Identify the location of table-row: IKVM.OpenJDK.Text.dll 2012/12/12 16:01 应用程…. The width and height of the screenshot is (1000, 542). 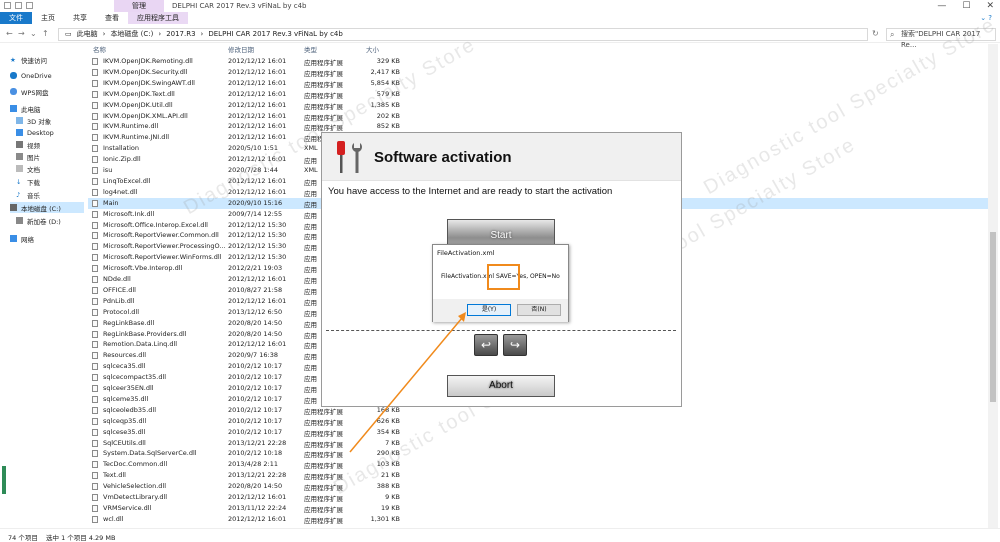
(538, 94).